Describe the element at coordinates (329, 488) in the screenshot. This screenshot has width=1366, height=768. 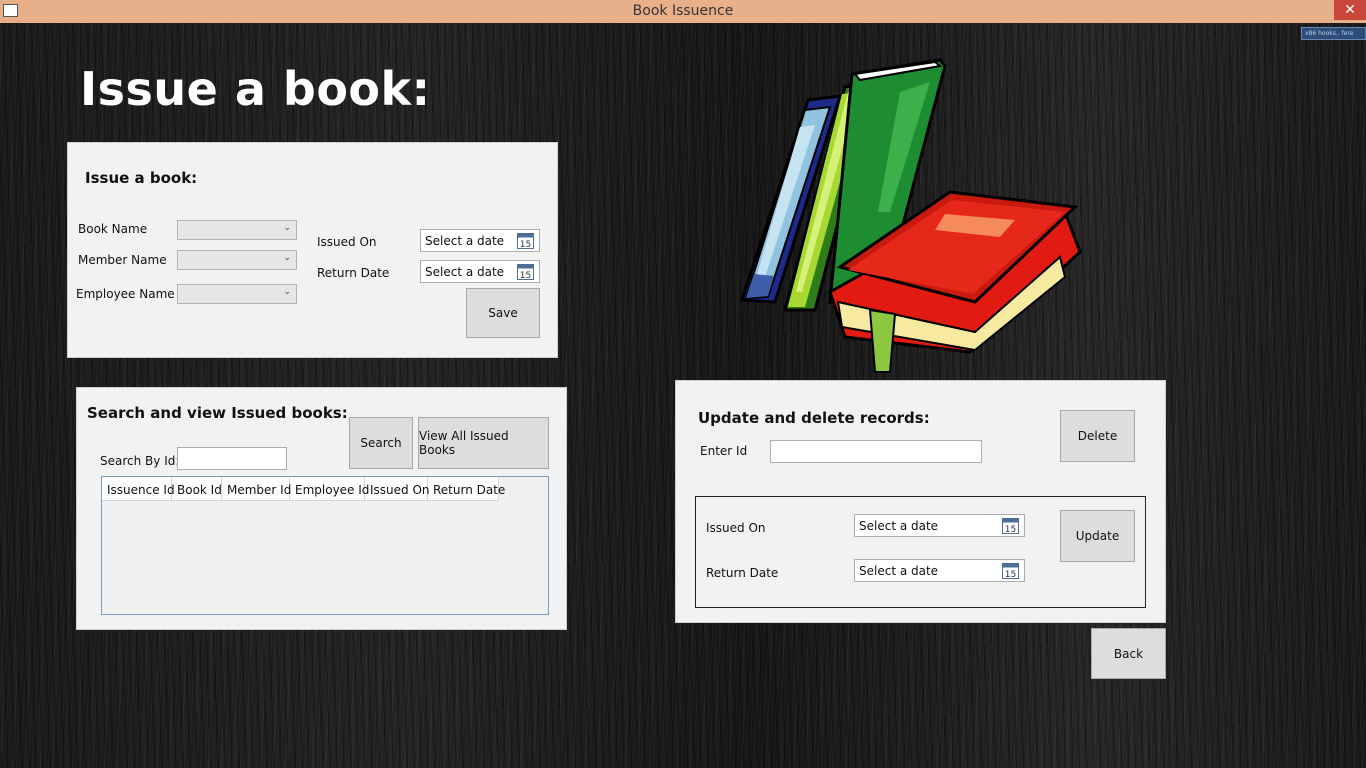
I see `column-header-employee-id: Employee Id` at that location.